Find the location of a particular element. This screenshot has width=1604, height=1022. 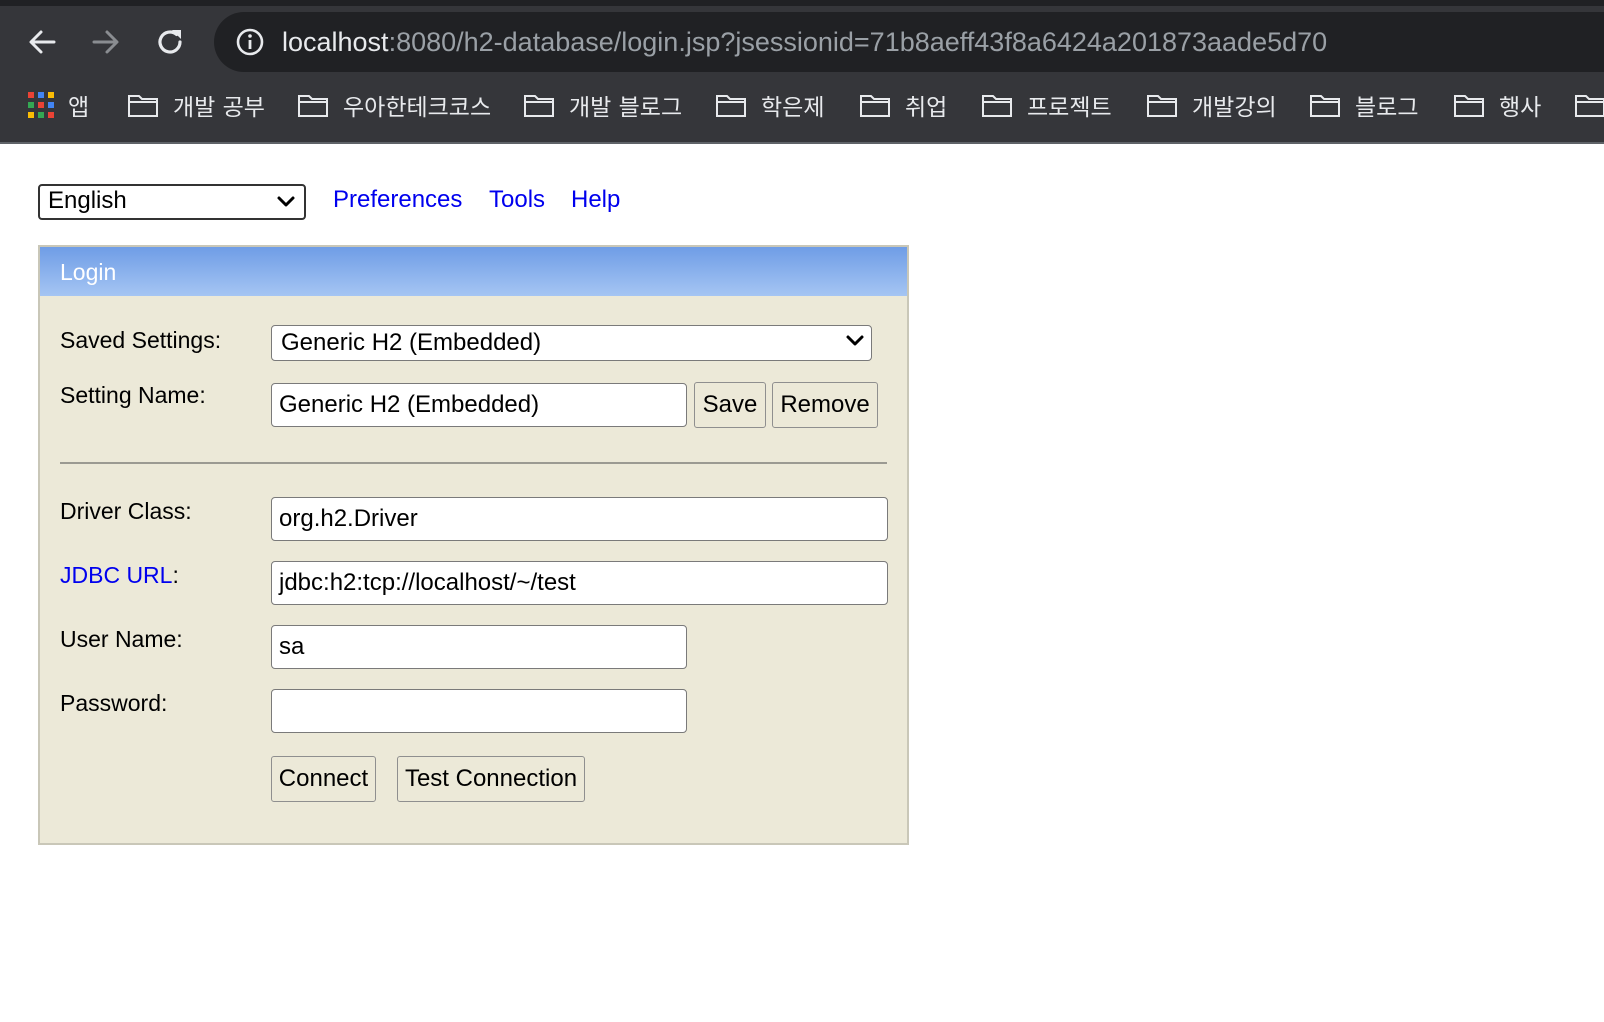

tab-strip is located at coordinates (802, 3).